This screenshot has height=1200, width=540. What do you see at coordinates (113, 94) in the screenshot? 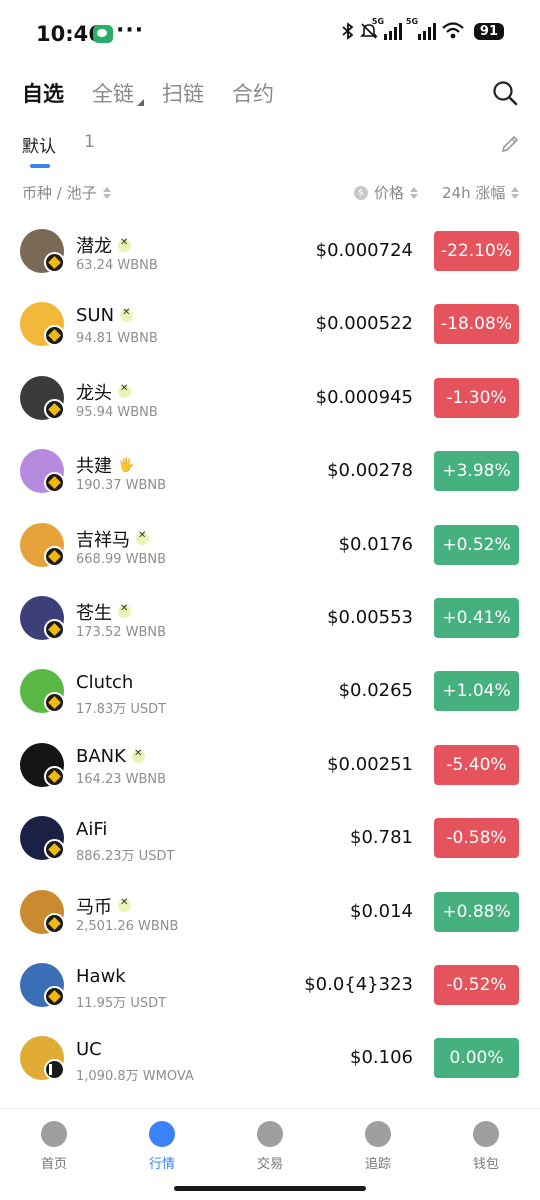
I see `tab-all-chains-label: 全链` at bounding box center [113, 94].